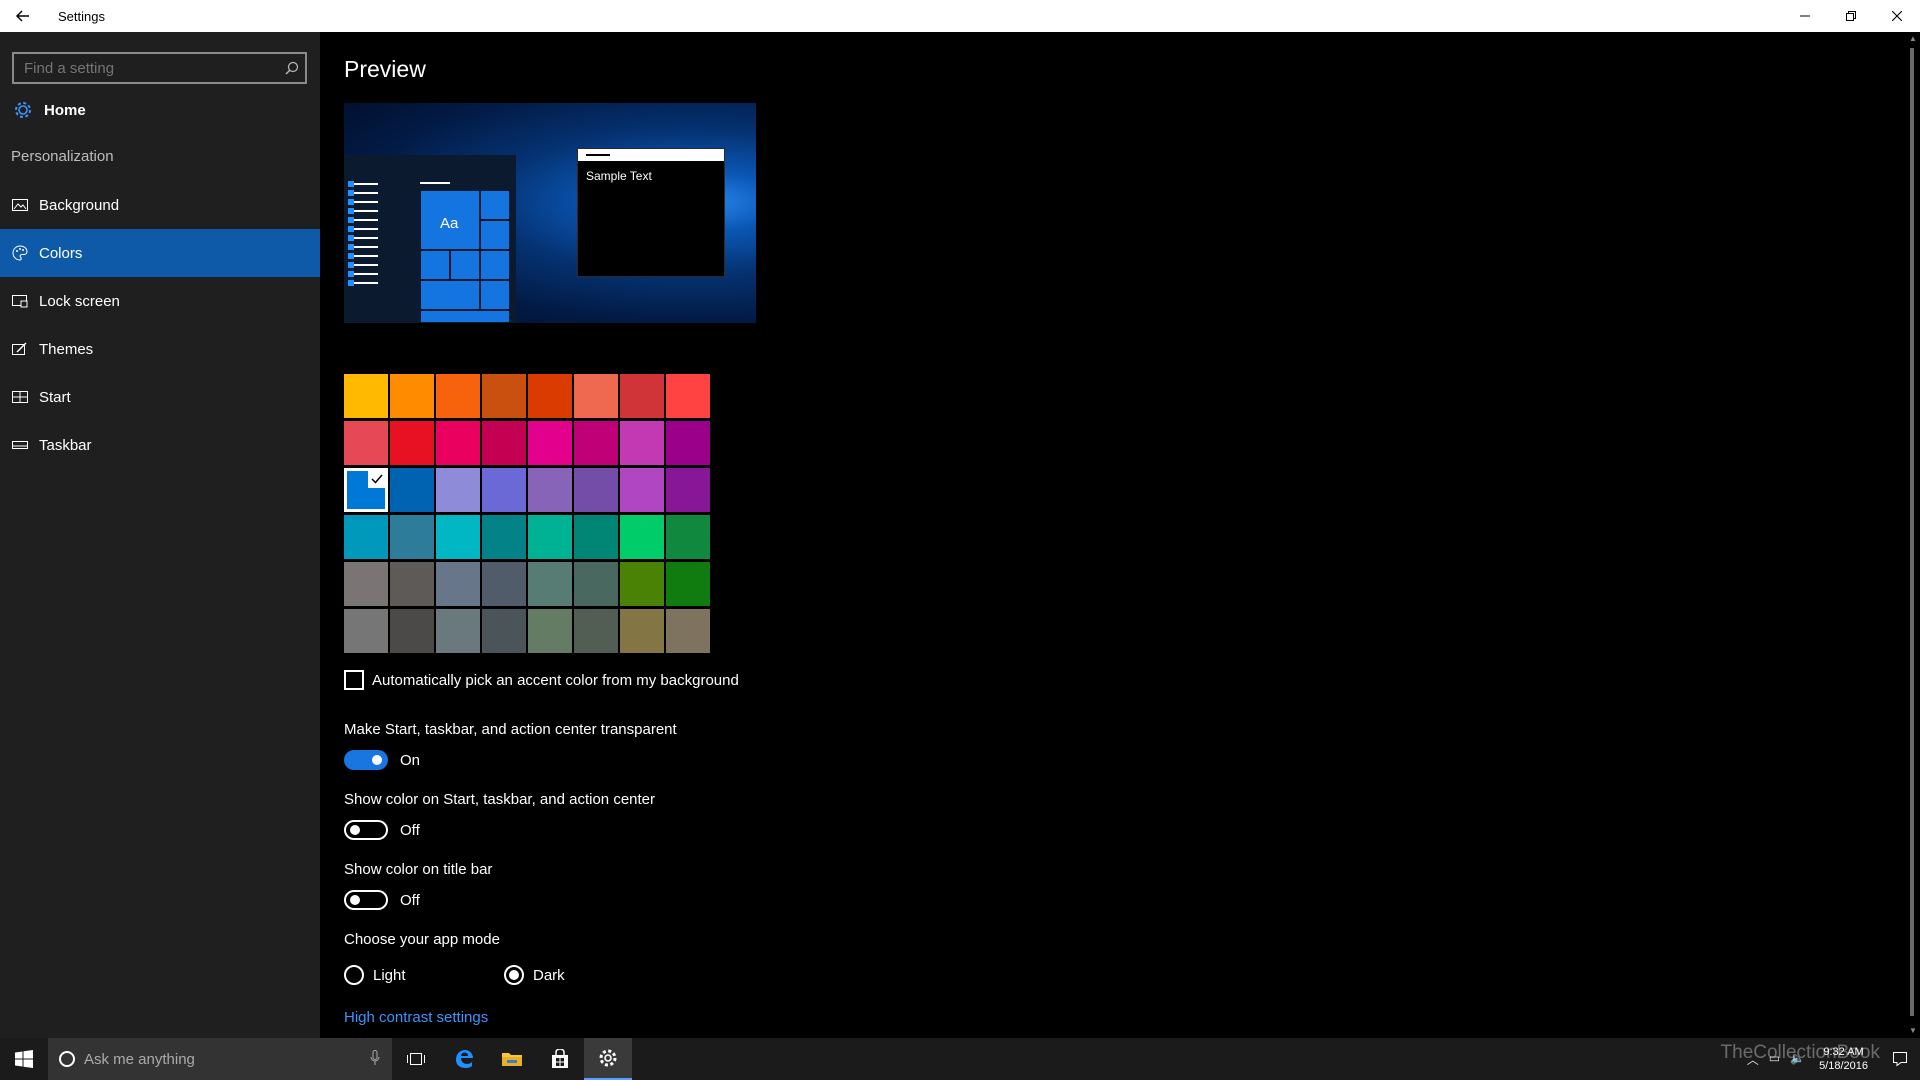  I want to click on minimize-icon, so click(1805, 16).